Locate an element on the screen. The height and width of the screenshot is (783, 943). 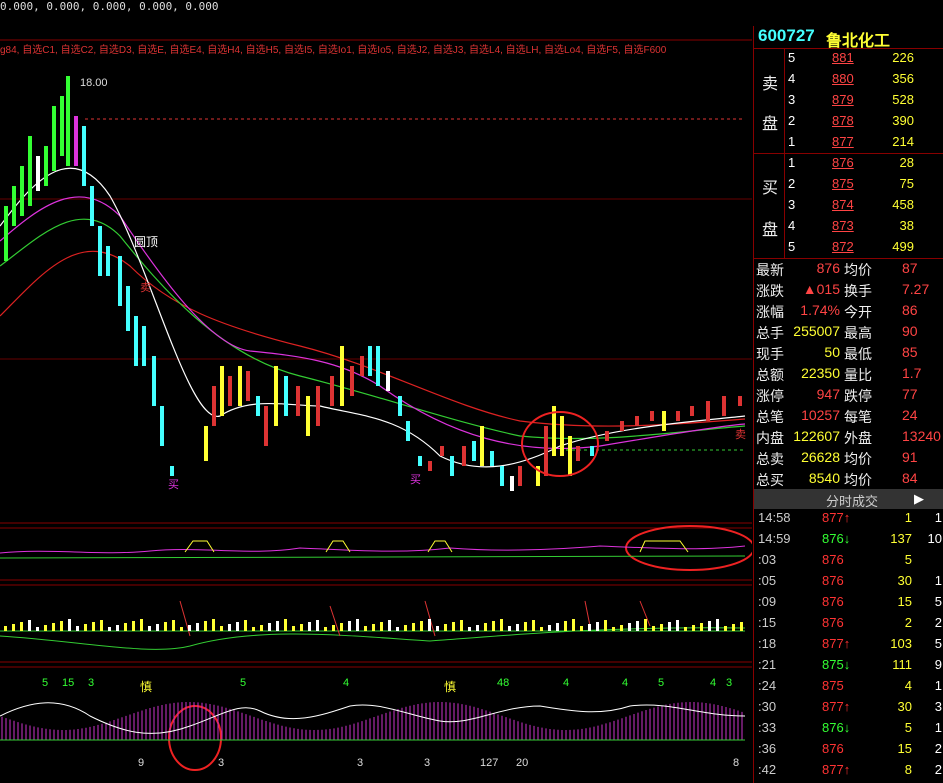
stock-code: 600727 is located at coordinates (786, 36).